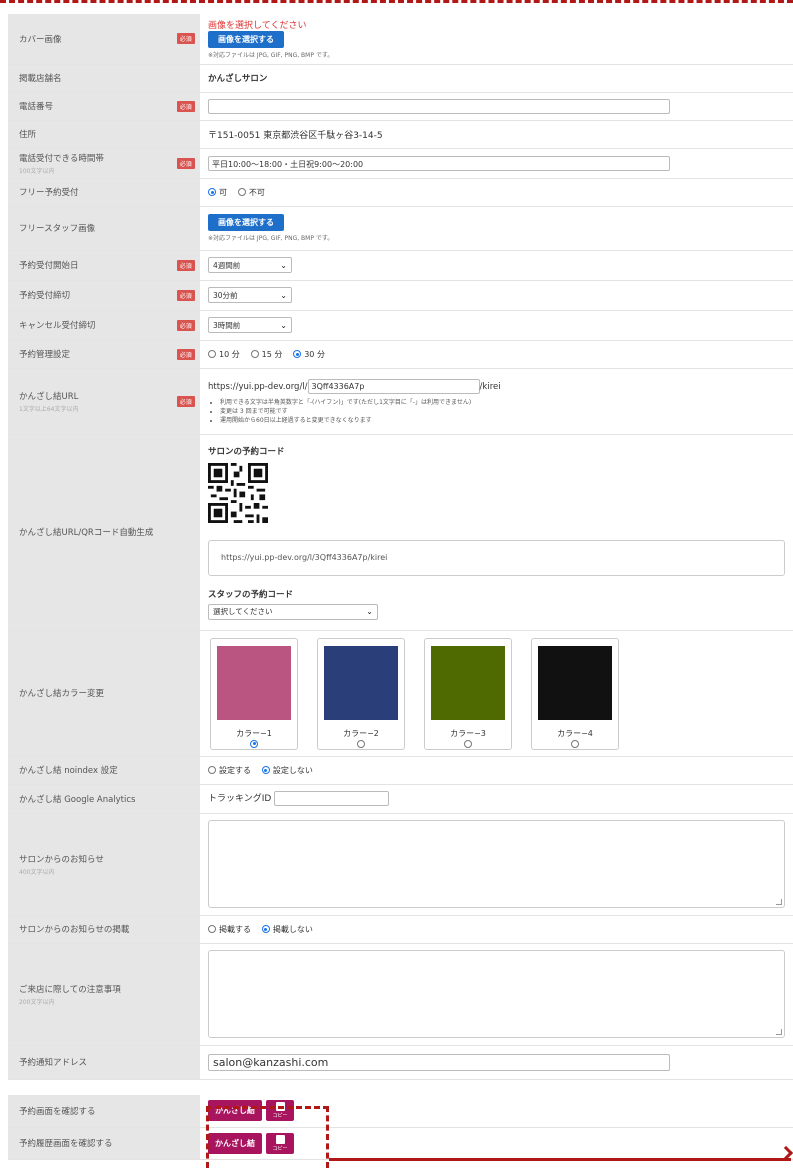  What do you see at coordinates (250, 295) in the screenshot?
I see `booking-deadline-select: 30分前 ⌄` at bounding box center [250, 295].